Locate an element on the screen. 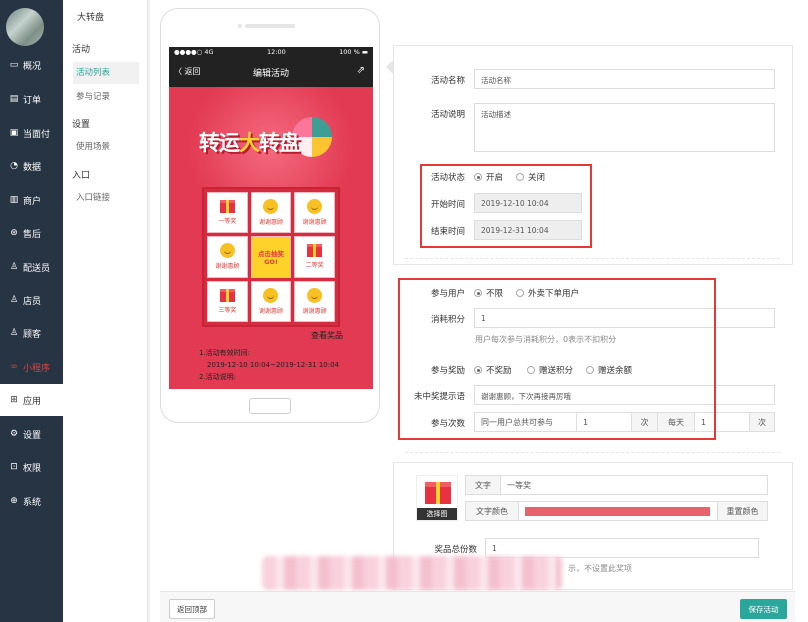 The width and height of the screenshot is (808, 622). speaker is located at coordinates (270, 26).